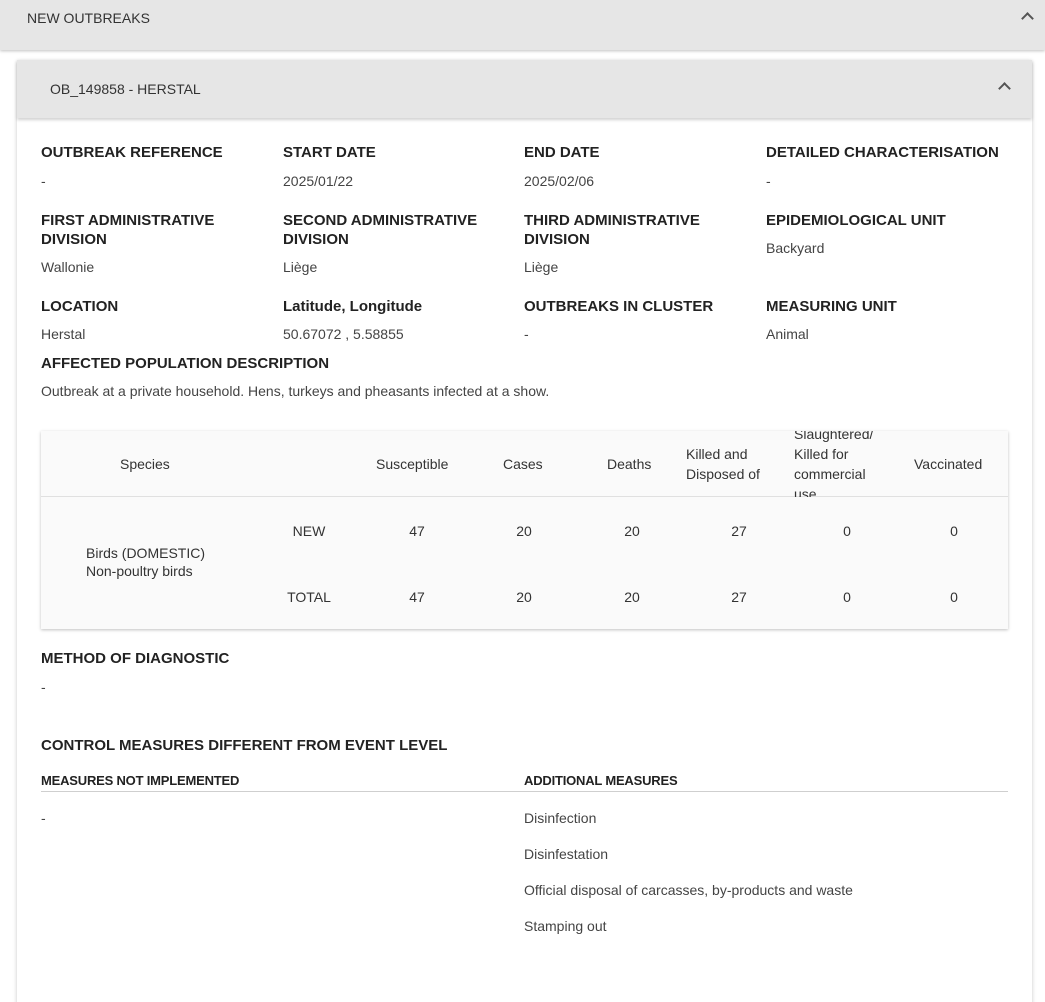  Describe the element at coordinates (125, 89) in the screenshot. I see `outbreak-card-title: OB_149858 - HERSTAL` at that location.